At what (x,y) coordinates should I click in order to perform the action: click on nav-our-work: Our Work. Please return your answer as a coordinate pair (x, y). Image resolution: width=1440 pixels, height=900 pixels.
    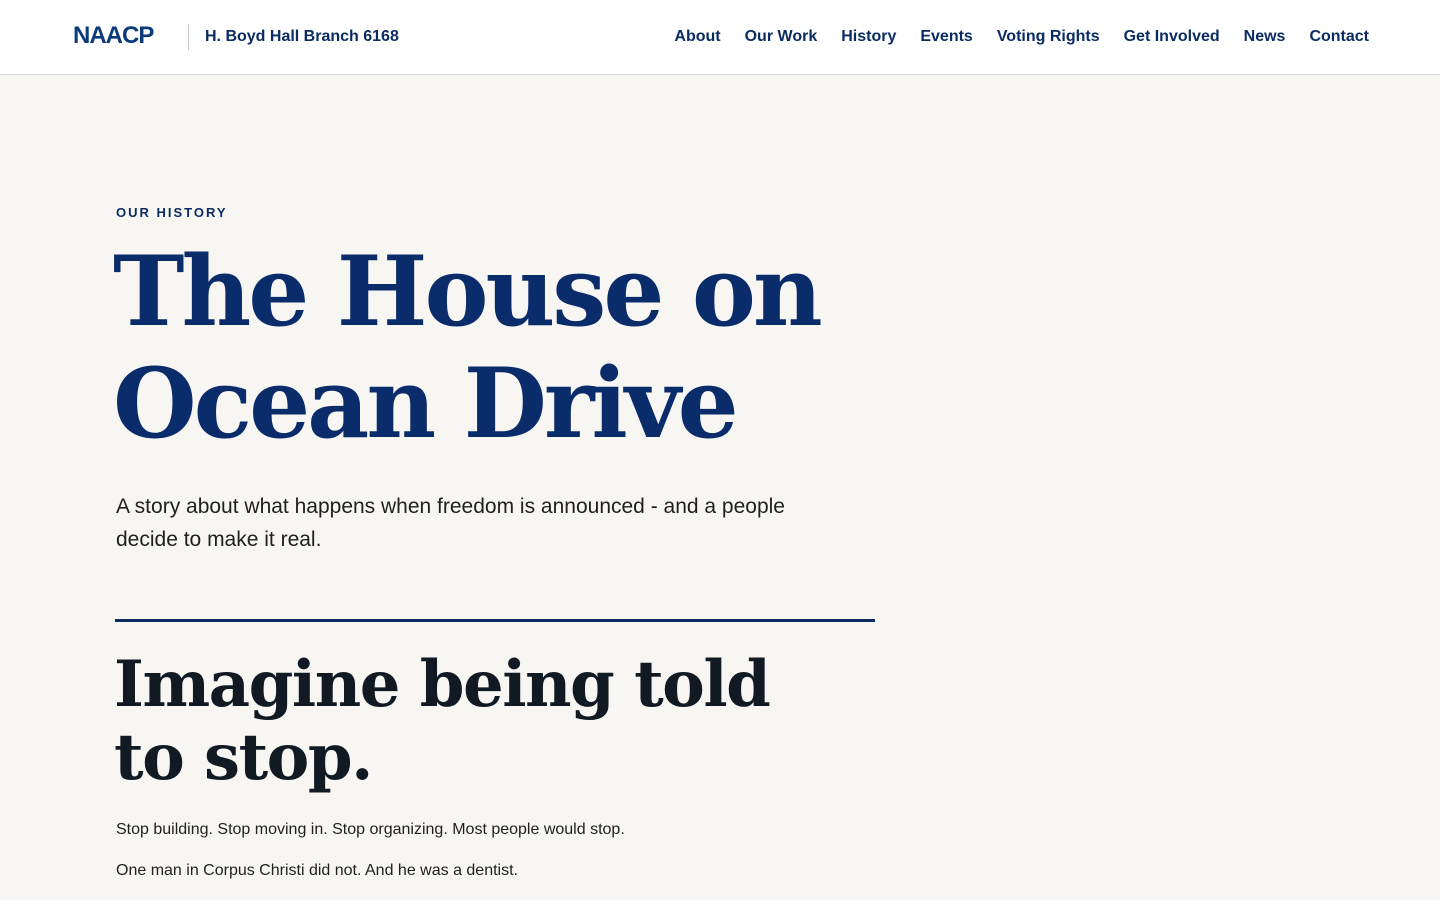
    Looking at the image, I should click on (781, 37).